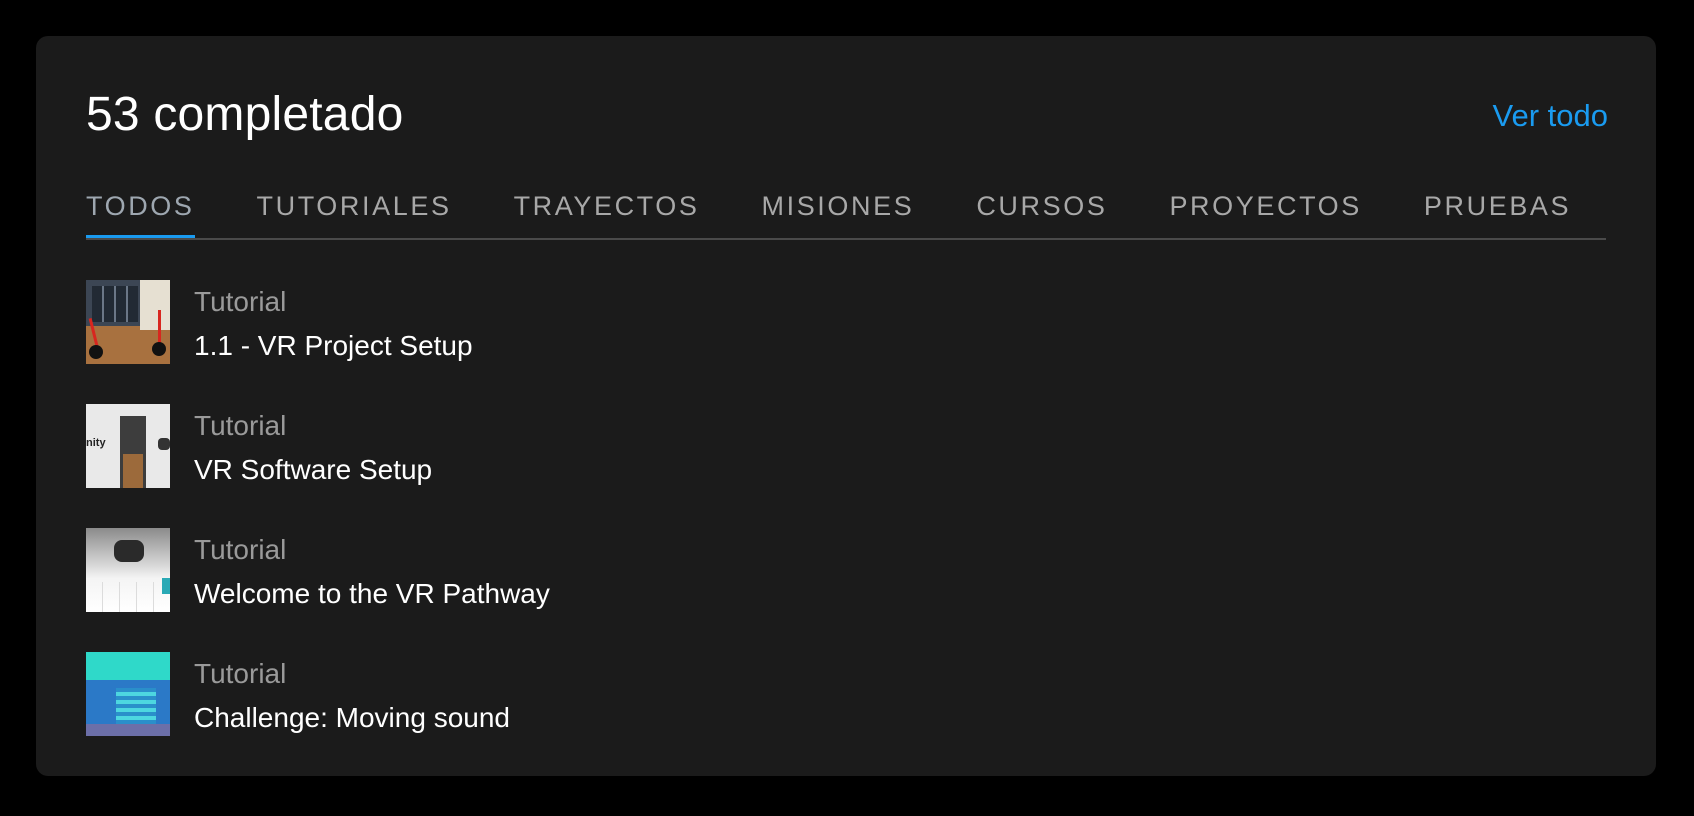 This screenshot has width=1694, height=816. Describe the element at coordinates (607, 213) in the screenshot. I see `tab-trayectos: TRAYECTOS` at that location.